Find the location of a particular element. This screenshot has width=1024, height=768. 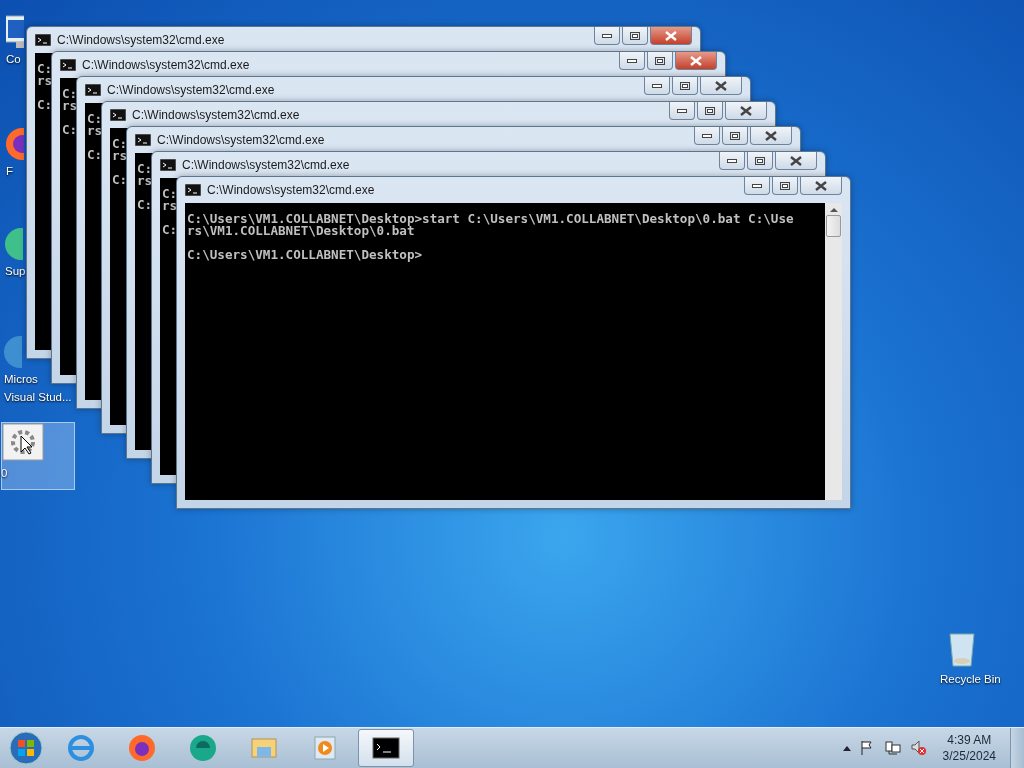

firefox-icon is located at coordinates (142, 748).